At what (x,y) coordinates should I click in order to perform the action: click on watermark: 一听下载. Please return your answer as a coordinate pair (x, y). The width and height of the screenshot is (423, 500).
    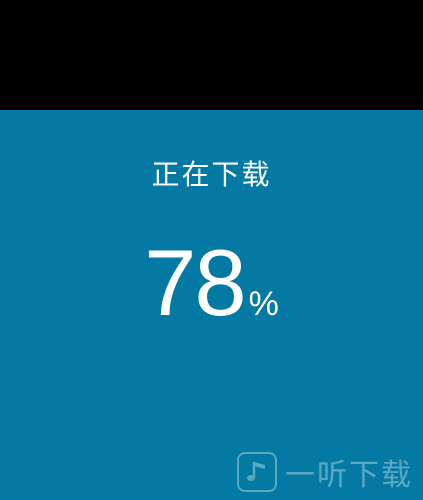
    Looking at the image, I should click on (325, 472).